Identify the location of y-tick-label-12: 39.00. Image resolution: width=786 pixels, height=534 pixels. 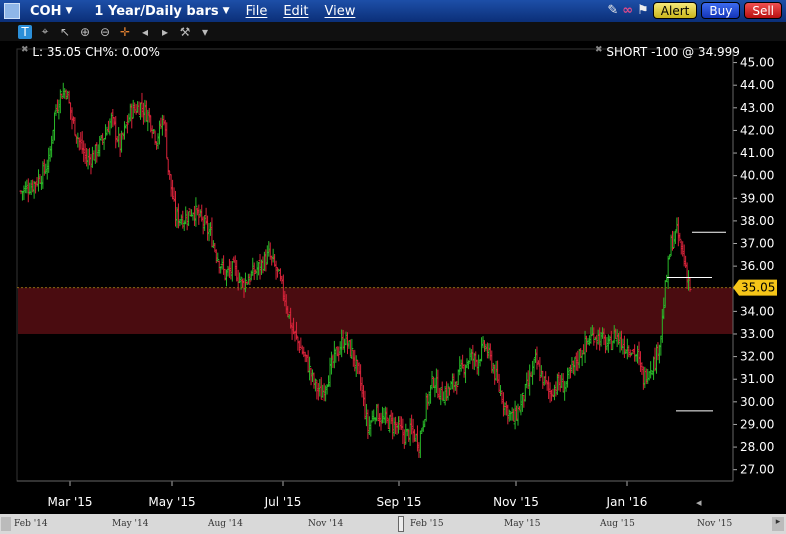
(757, 198).